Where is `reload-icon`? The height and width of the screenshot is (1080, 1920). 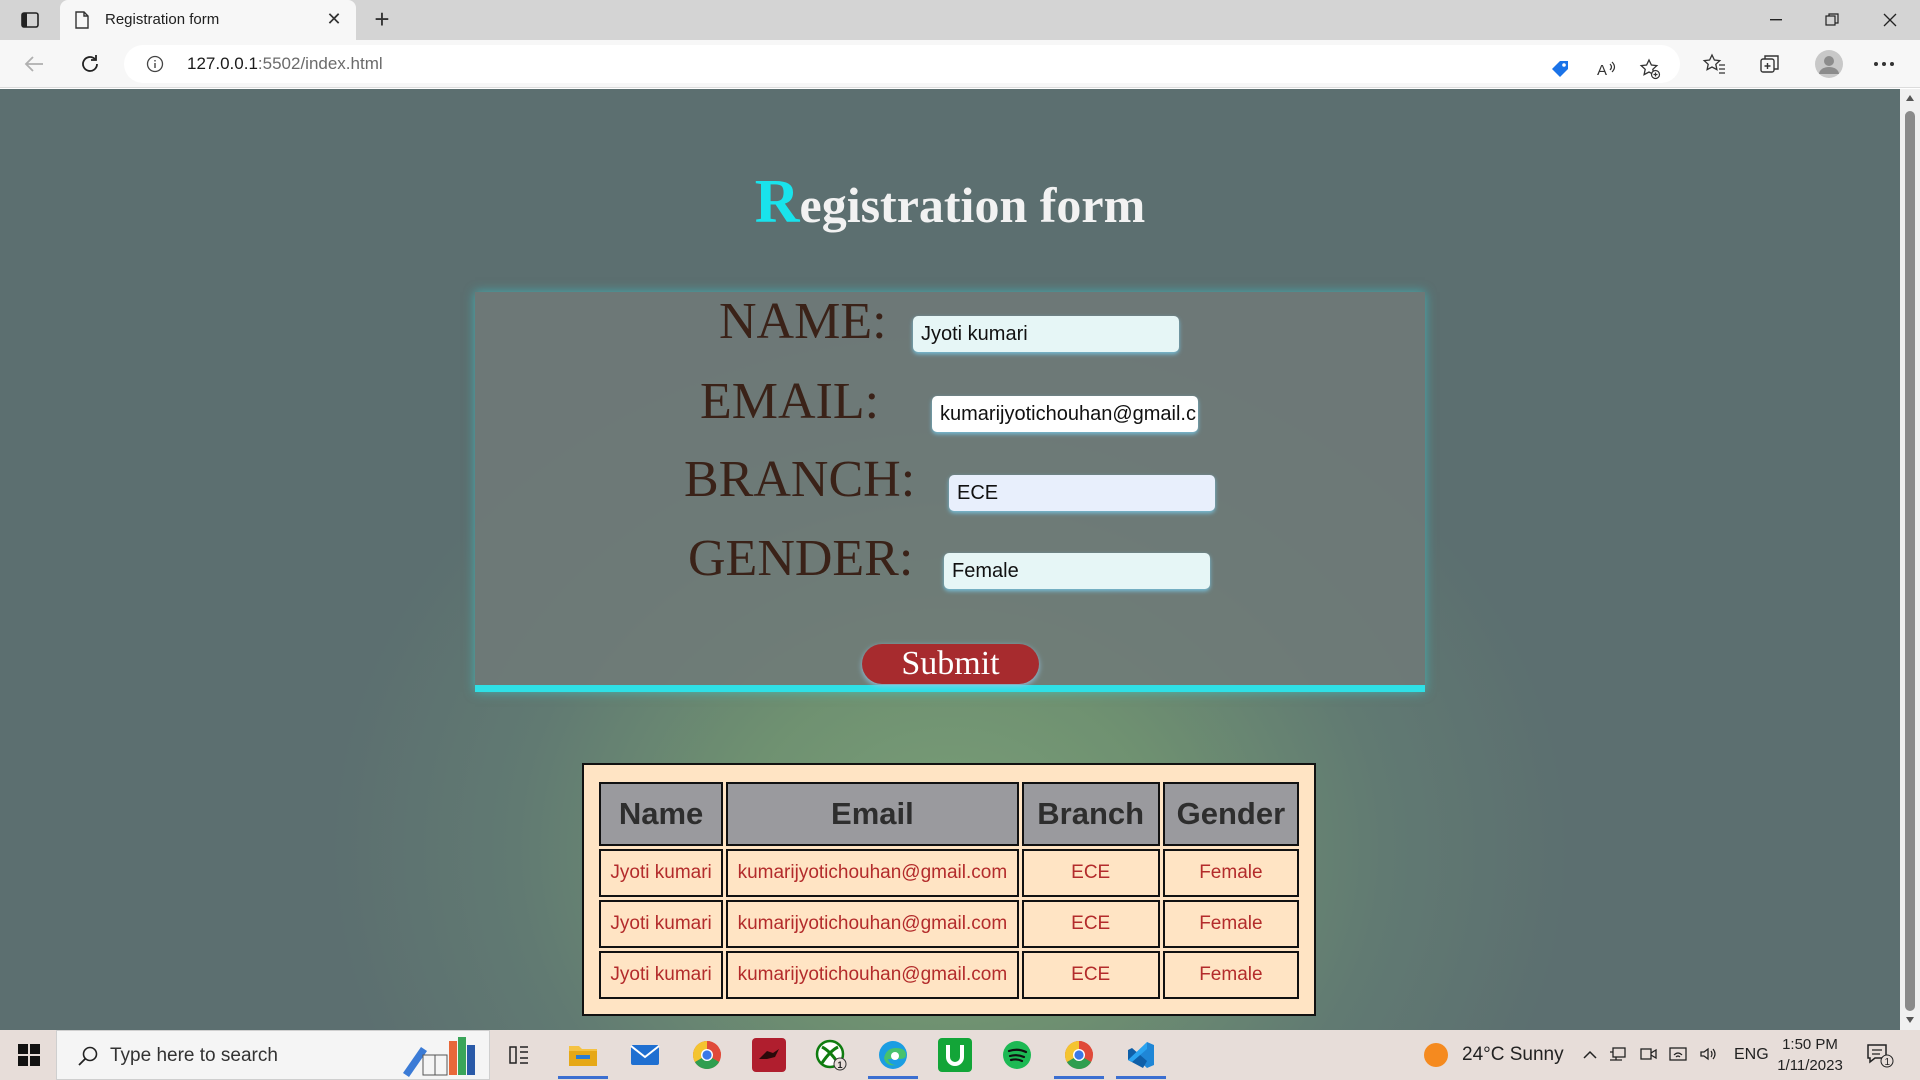
reload-icon is located at coordinates (90, 64).